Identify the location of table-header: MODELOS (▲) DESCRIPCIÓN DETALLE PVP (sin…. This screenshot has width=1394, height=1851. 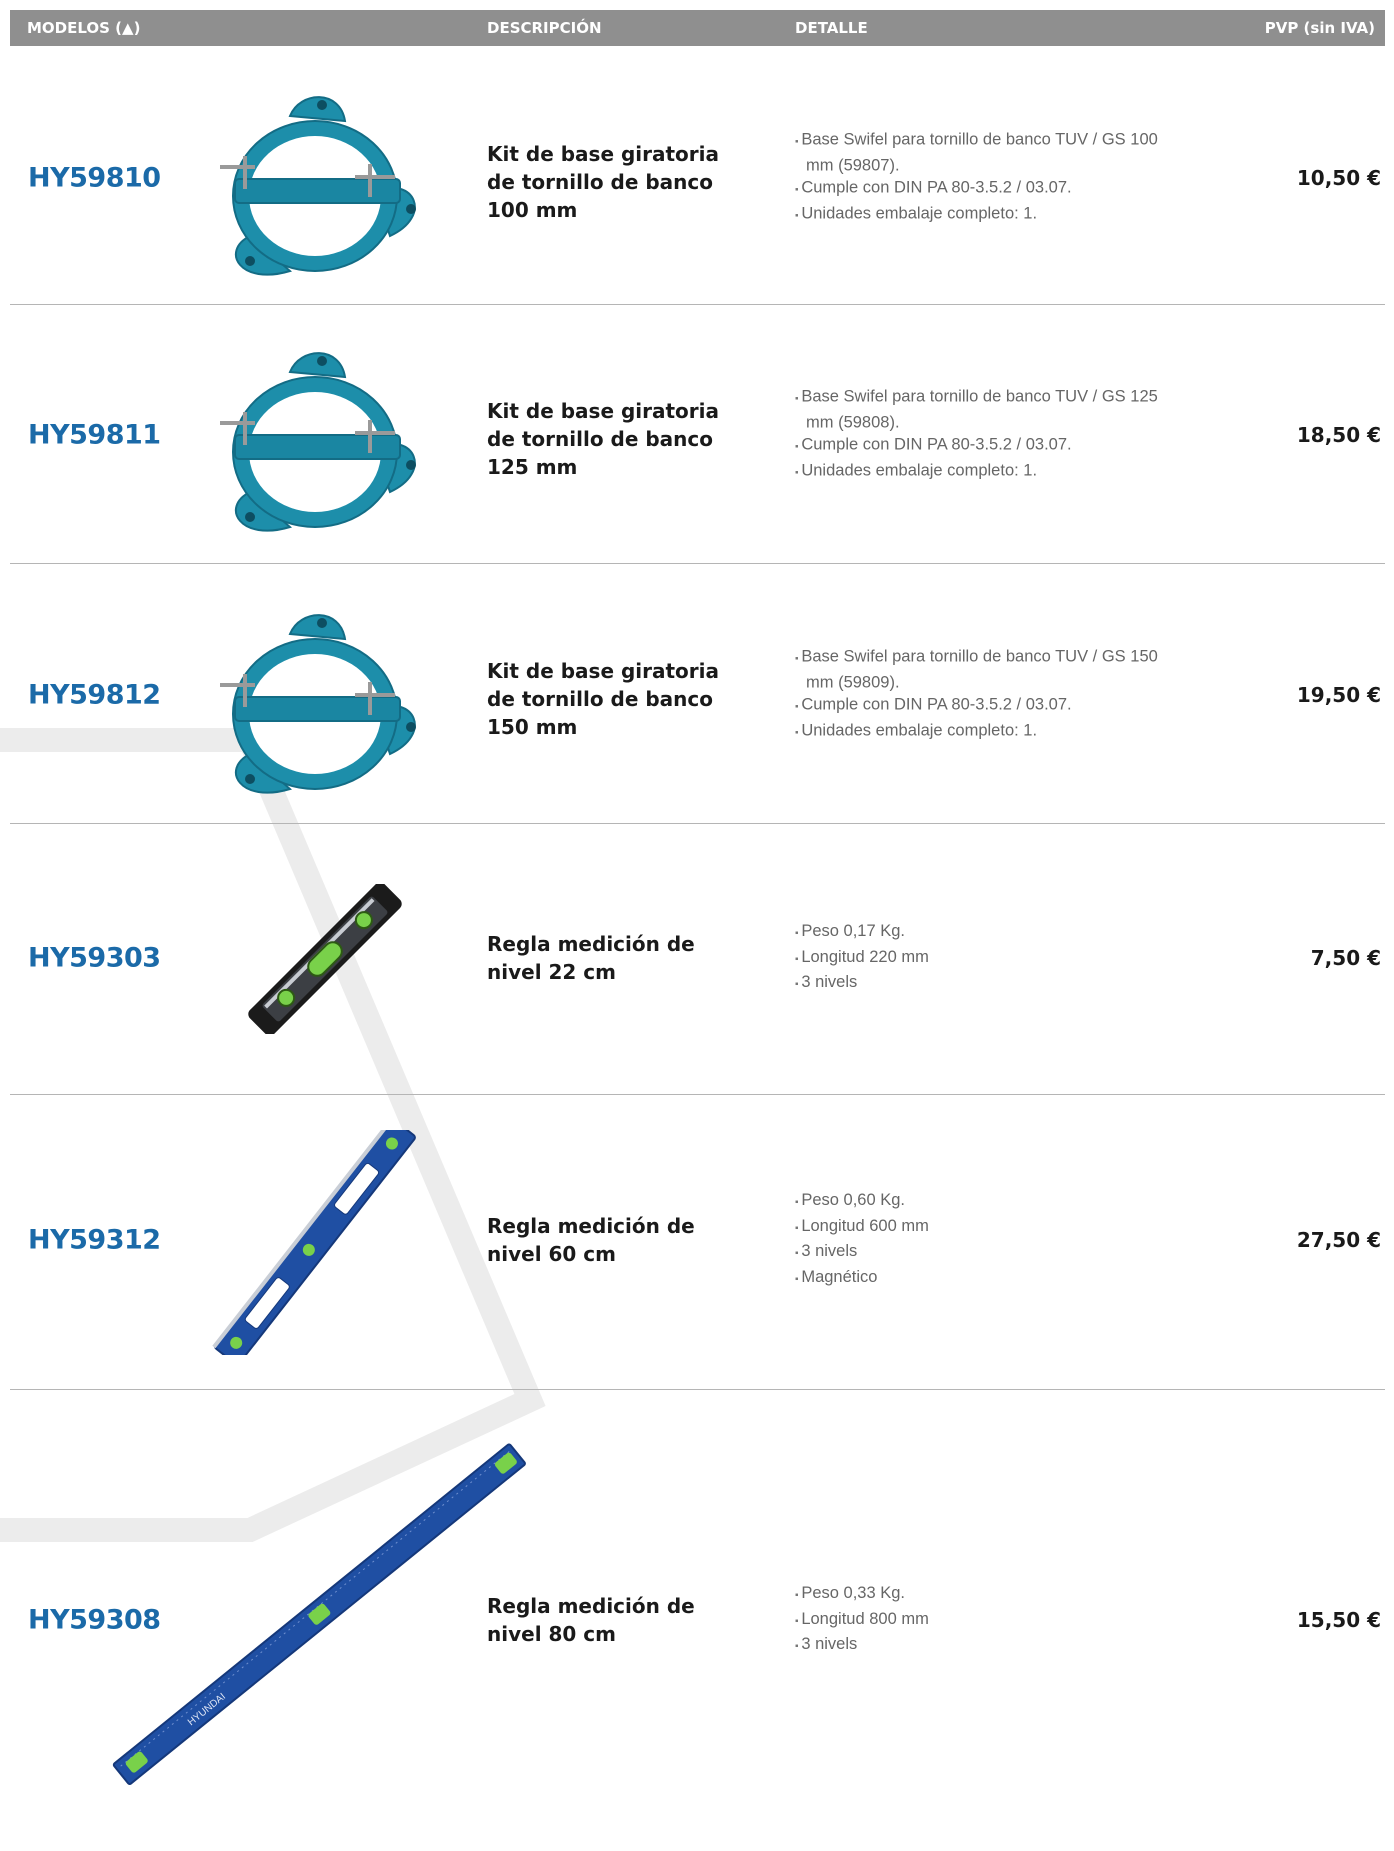
(697, 28).